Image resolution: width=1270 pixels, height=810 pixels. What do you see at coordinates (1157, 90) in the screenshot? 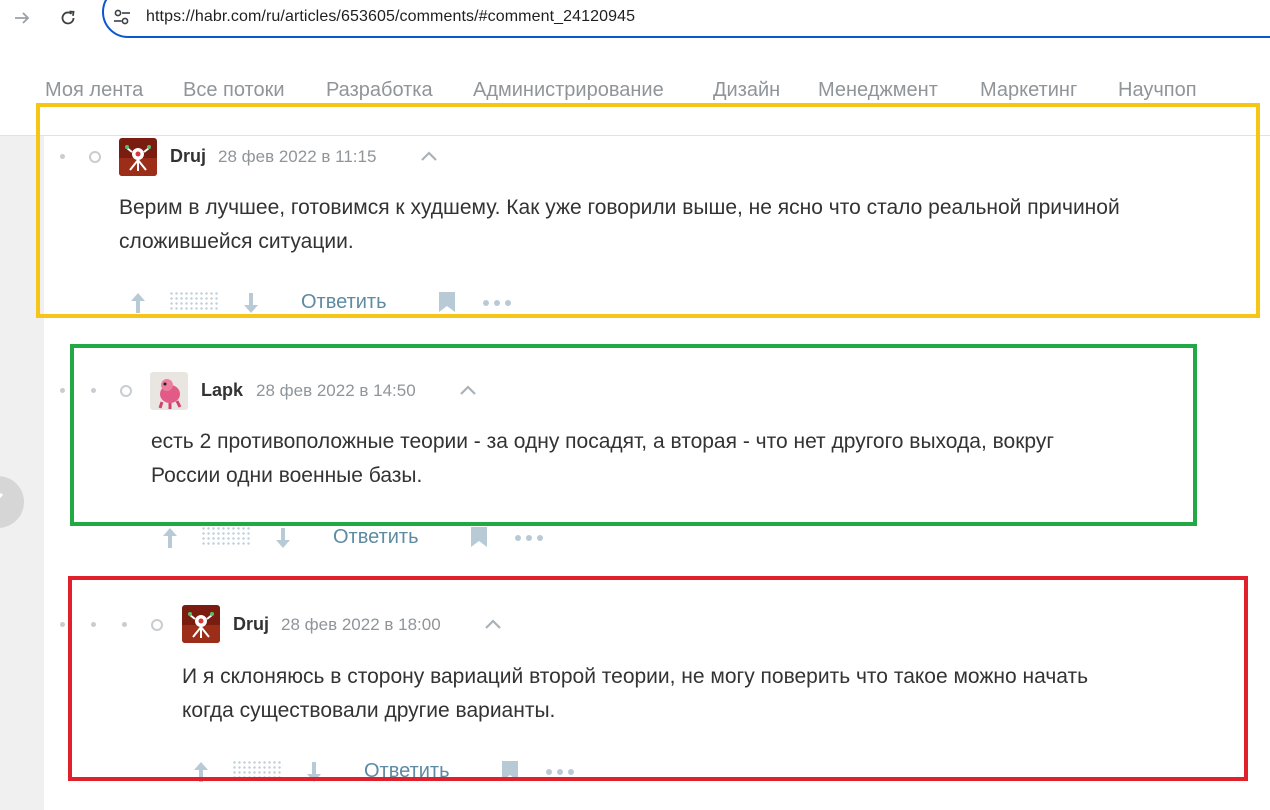
I see `flow-popsci: Научпоп` at bounding box center [1157, 90].